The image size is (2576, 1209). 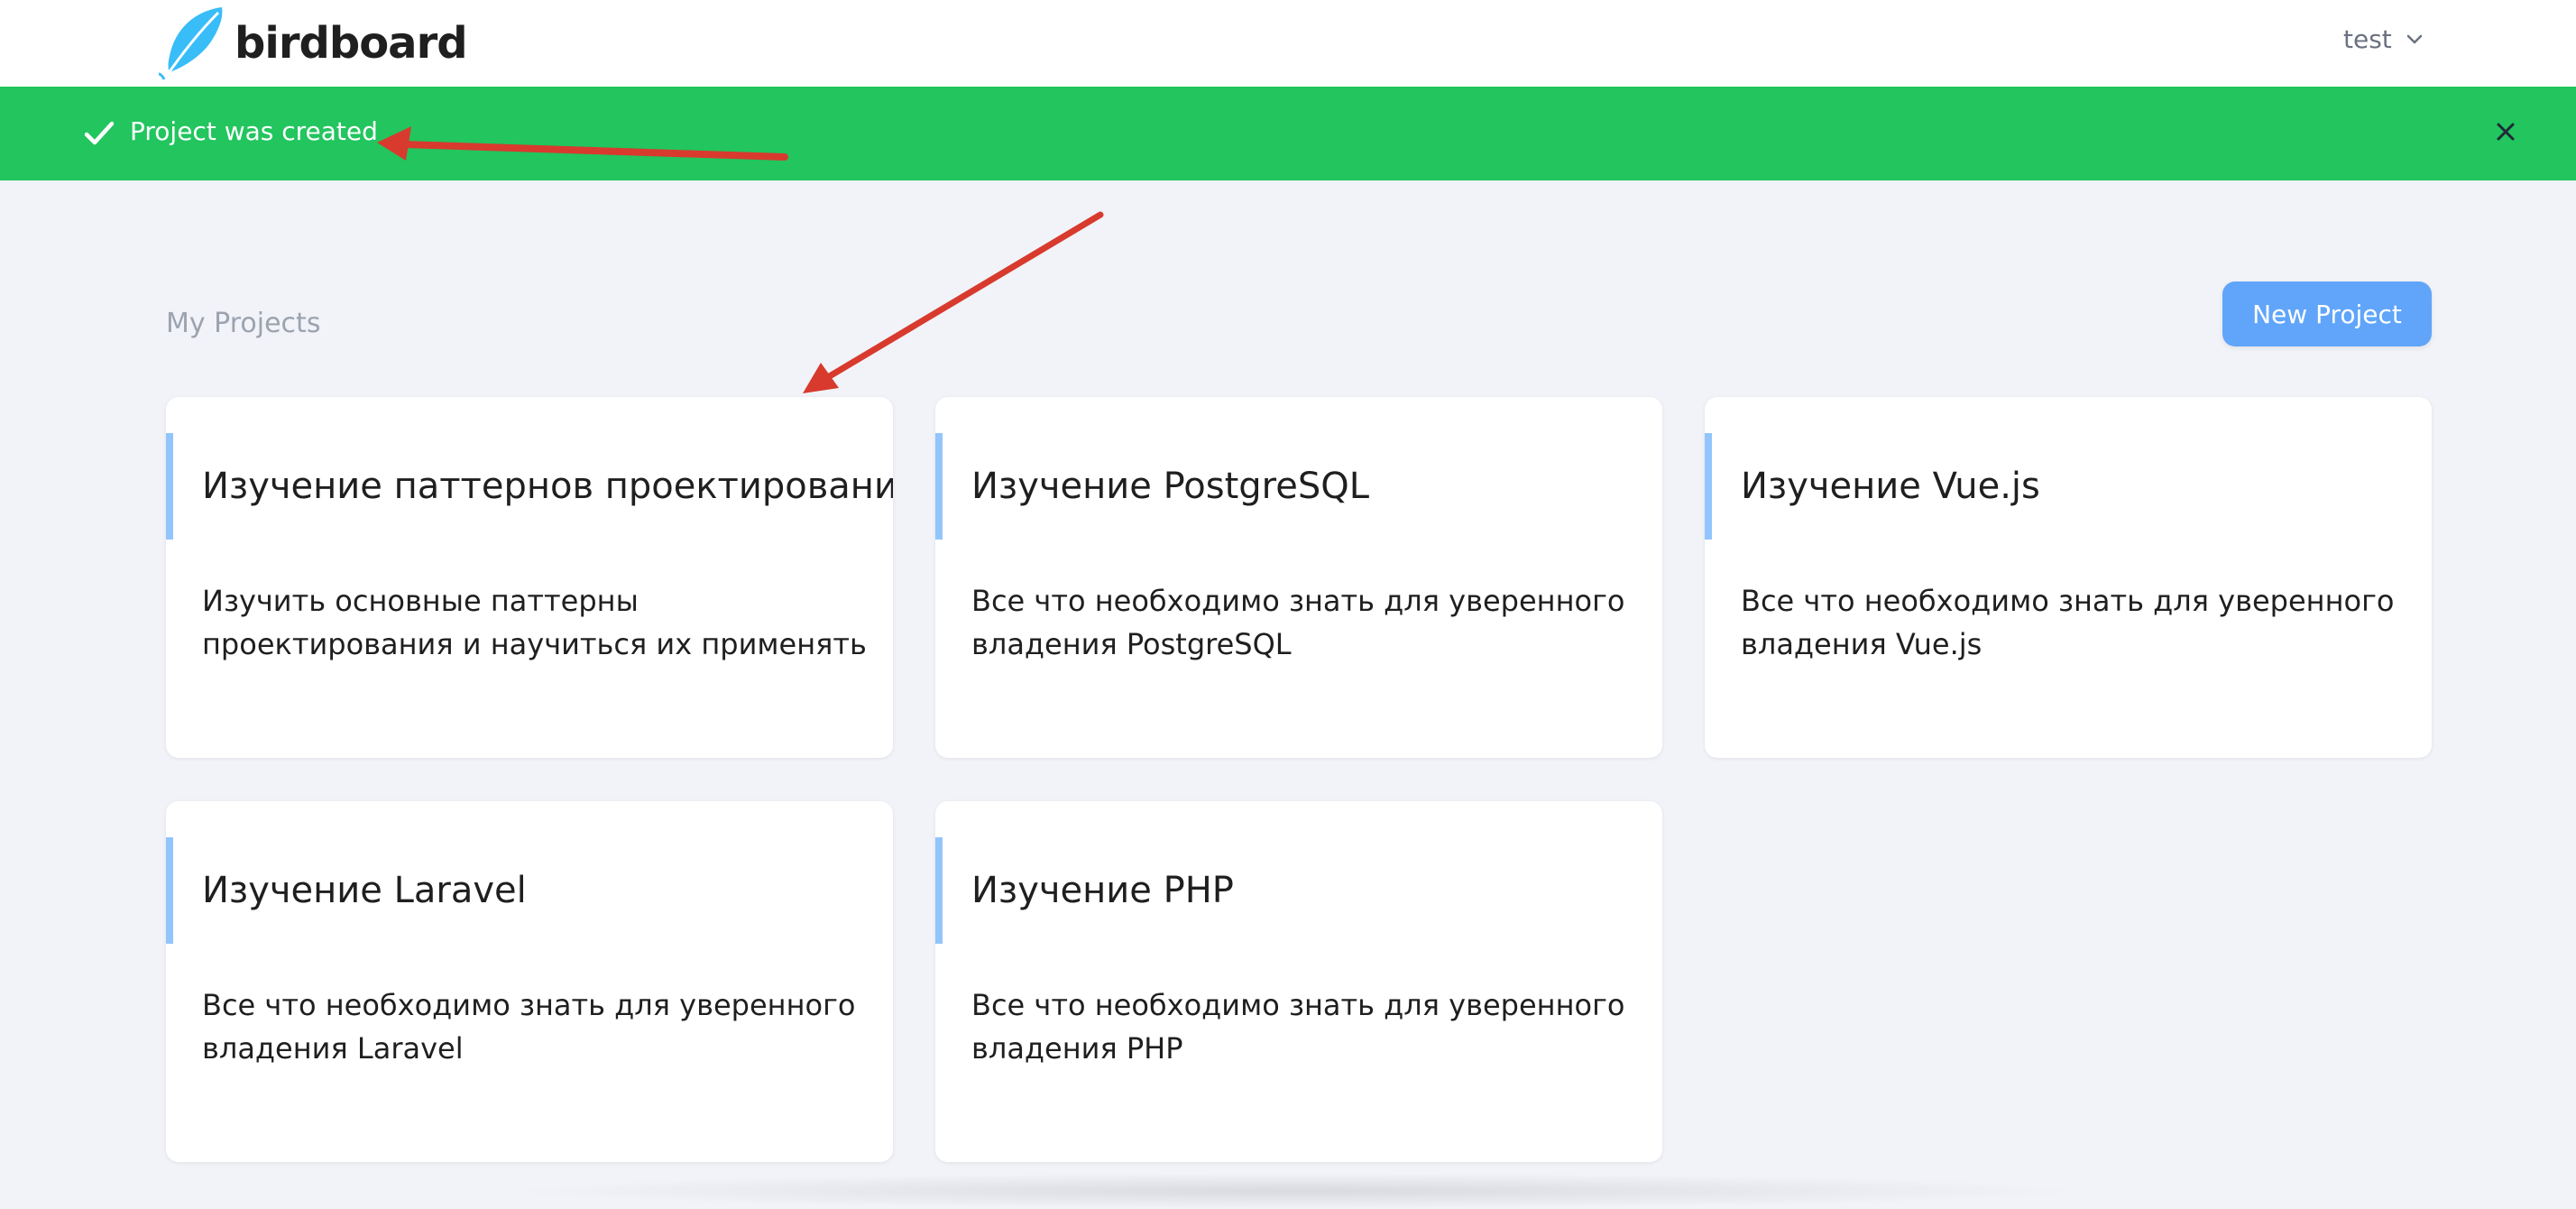 I want to click on project-title: Изучение Vue.js, so click(x=2047, y=486).